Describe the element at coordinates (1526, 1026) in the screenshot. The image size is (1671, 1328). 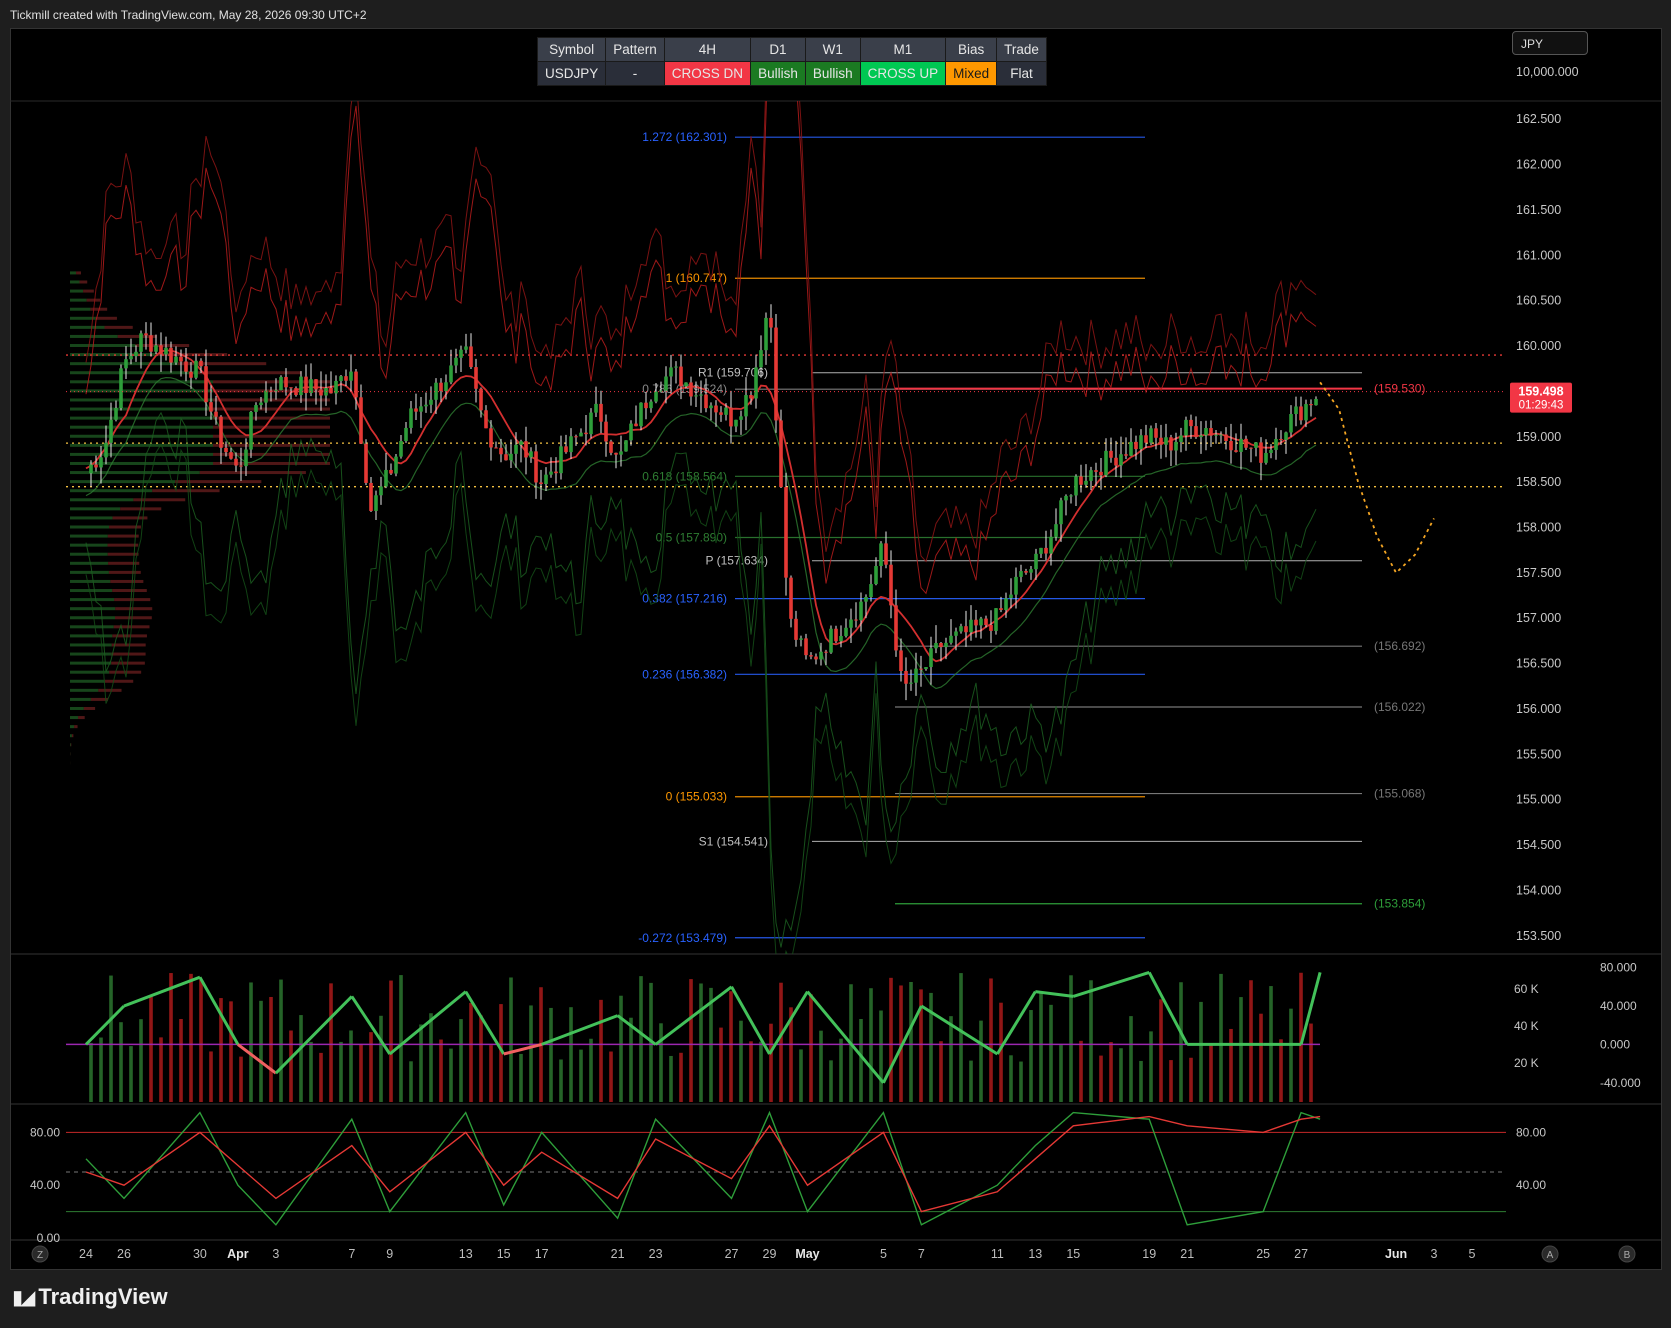
I see `volume-axis-label: 40 K` at that location.